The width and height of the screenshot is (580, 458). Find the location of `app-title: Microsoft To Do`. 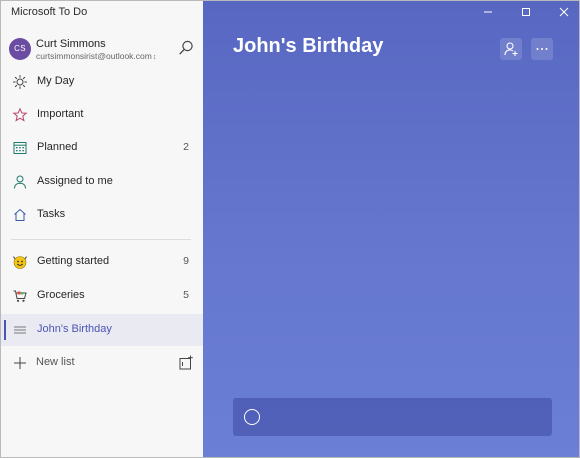

app-title: Microsoft To Do is located at coordinates (49, 12).